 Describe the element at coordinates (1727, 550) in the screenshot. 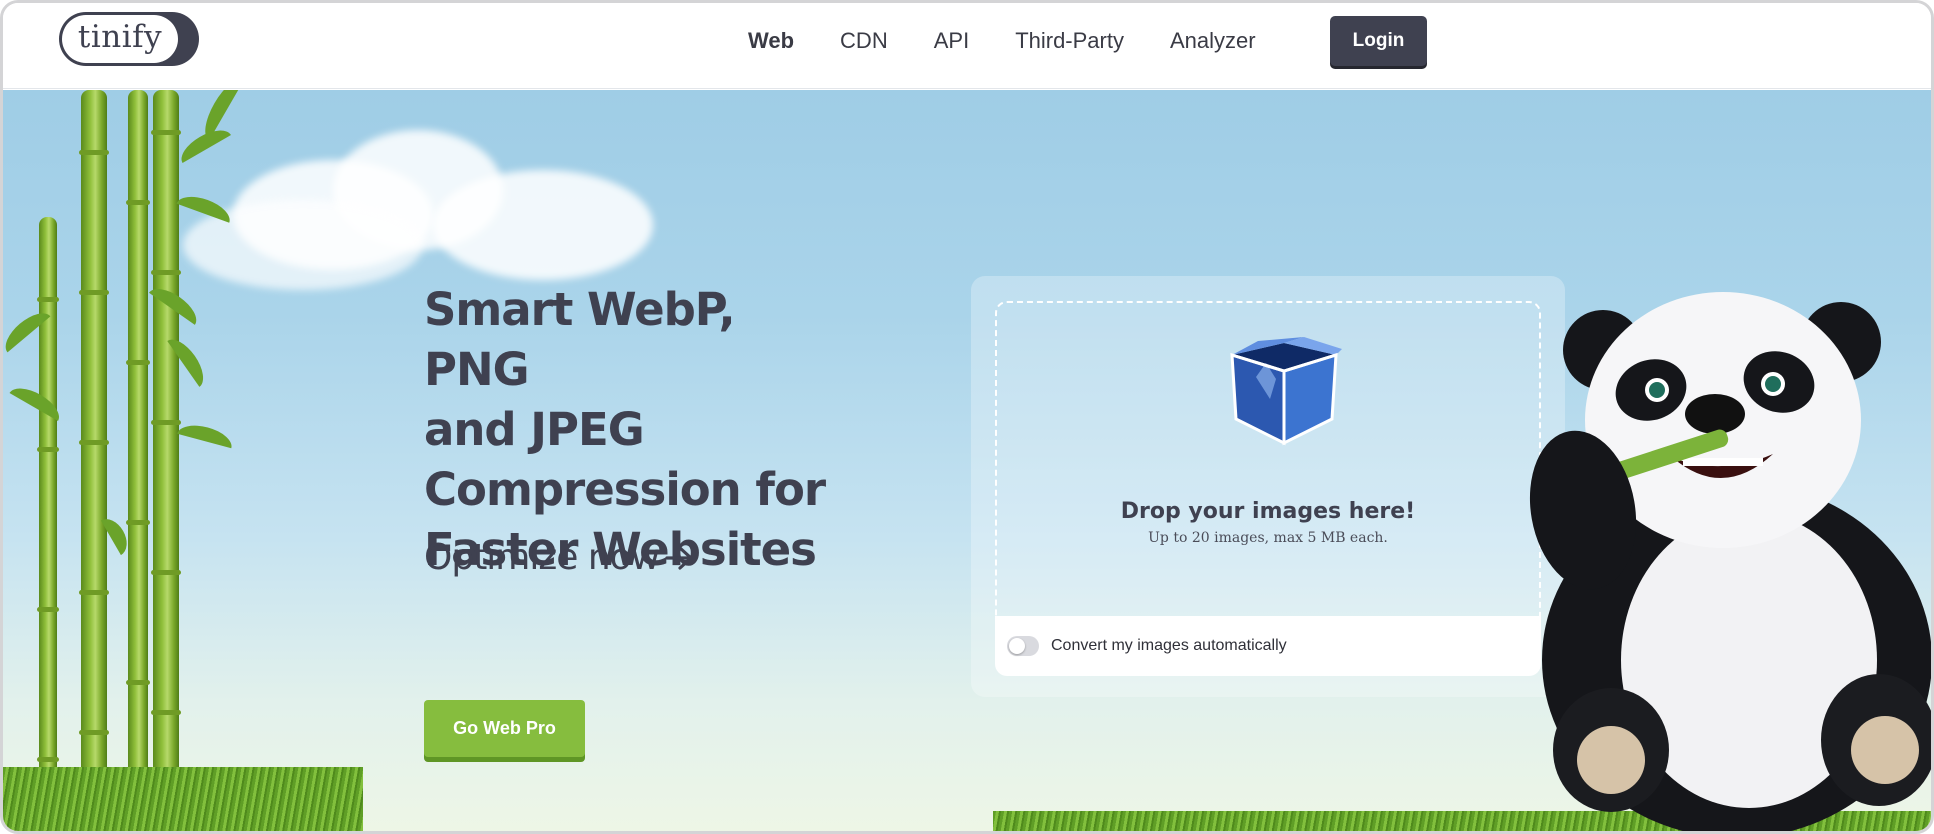

I see `panda-mascot-illustration` at that location.